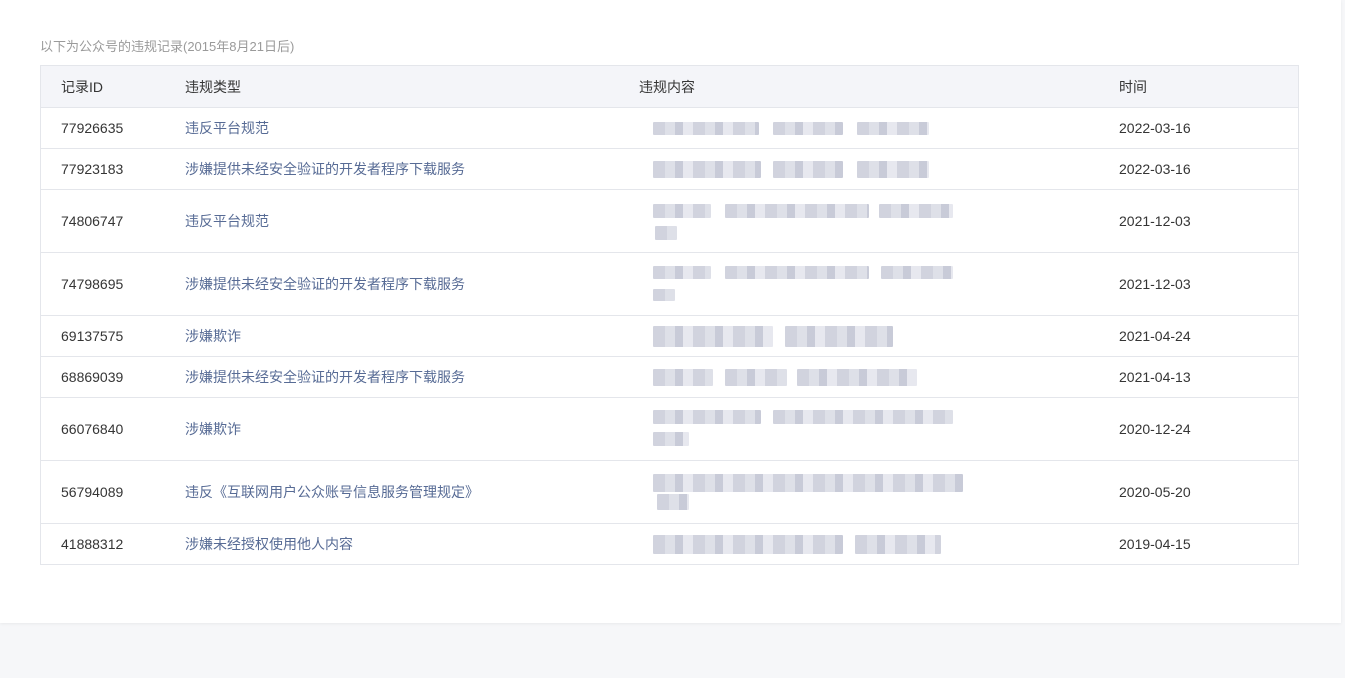  What do you see at coordinates (1155, 492) in the screenshot?
I see `violation-time: 2020-05-20` at bounding box center [1155, 492].